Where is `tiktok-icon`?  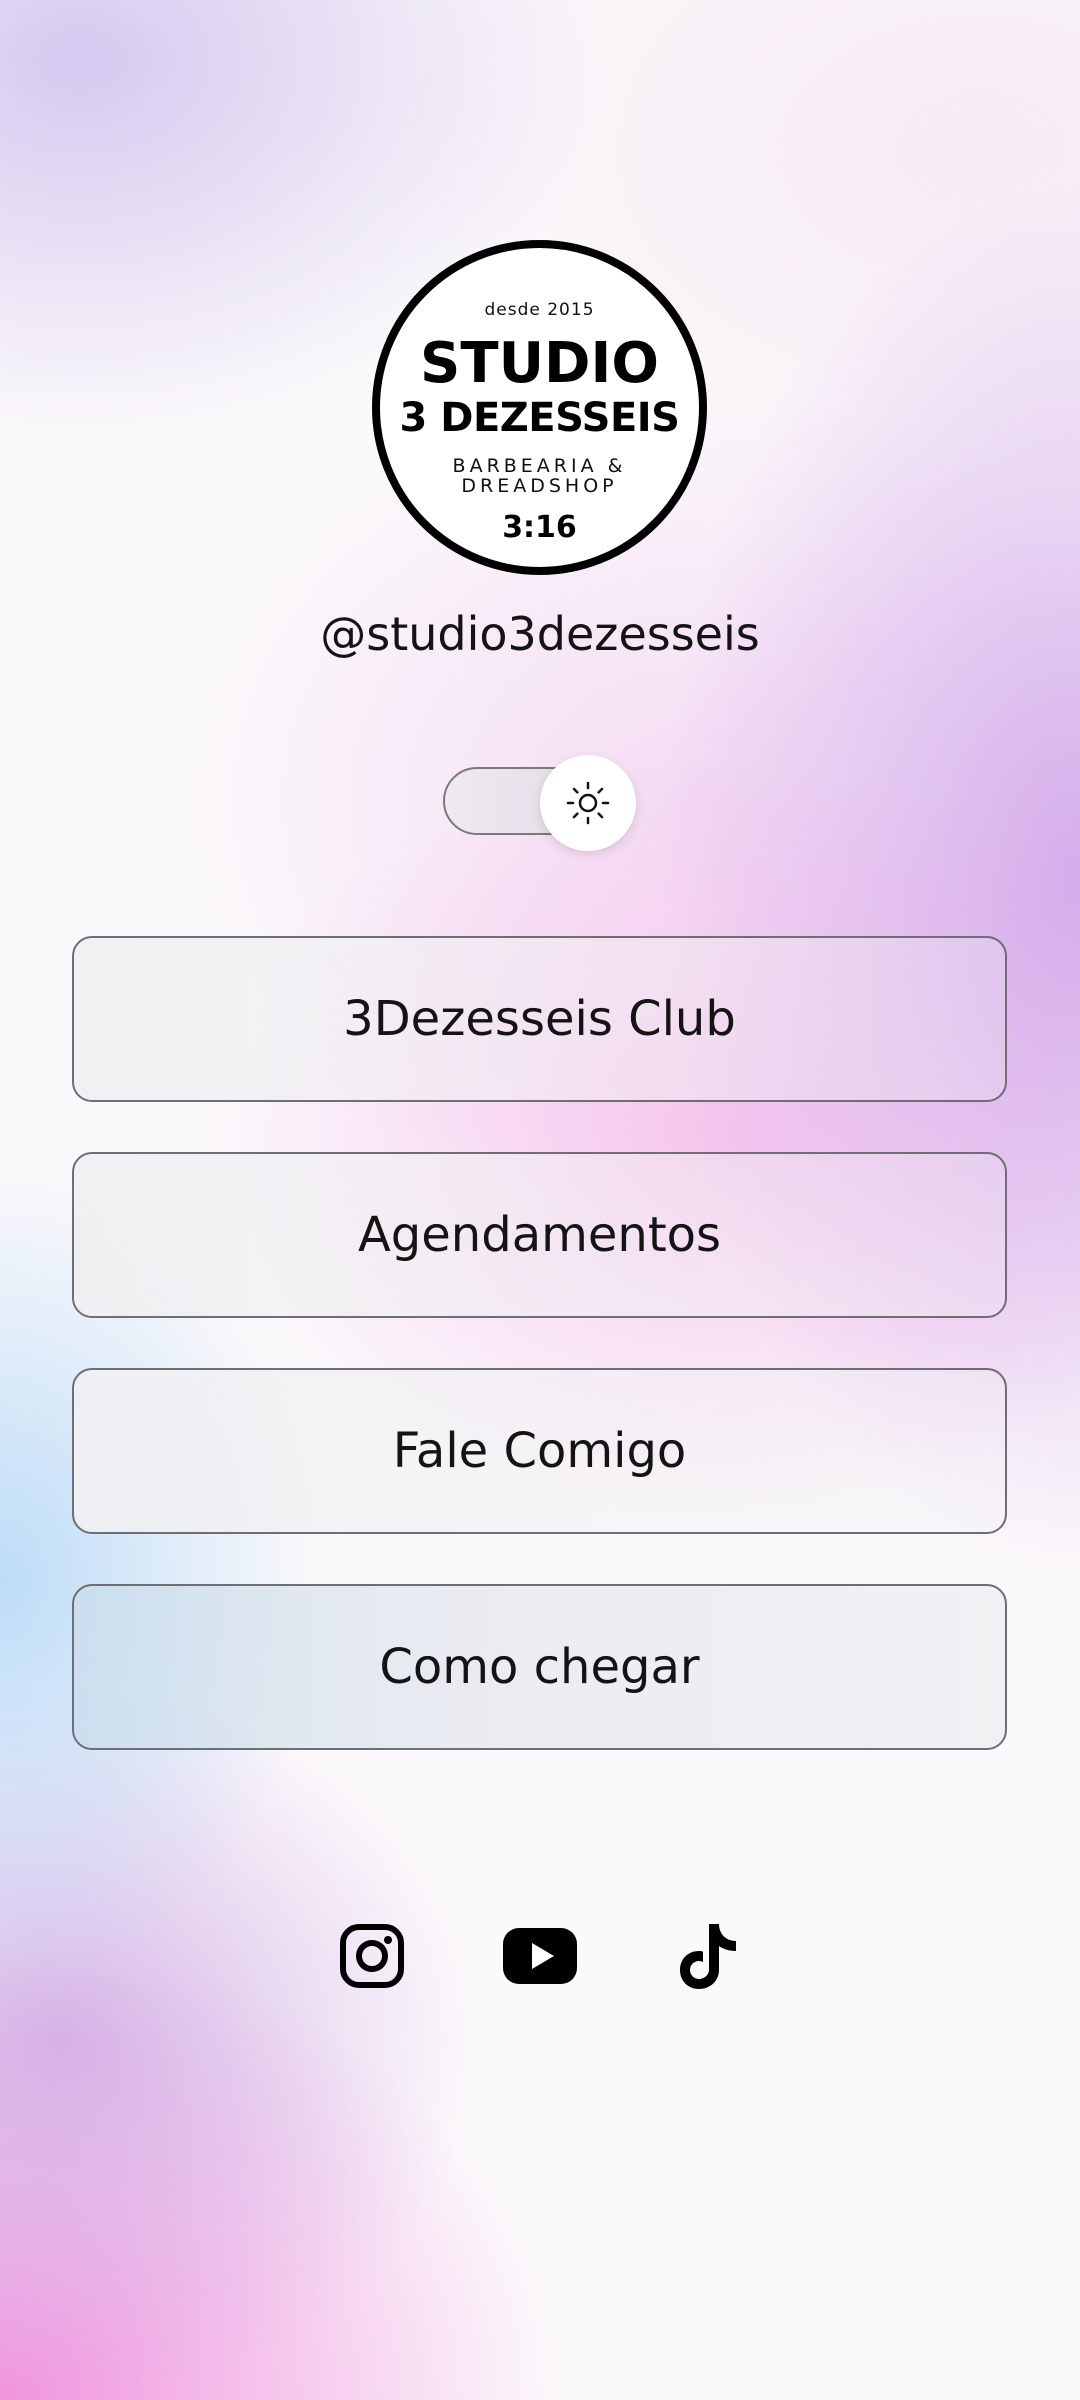
tiktok-icon is located at coordinates (708, 1956).